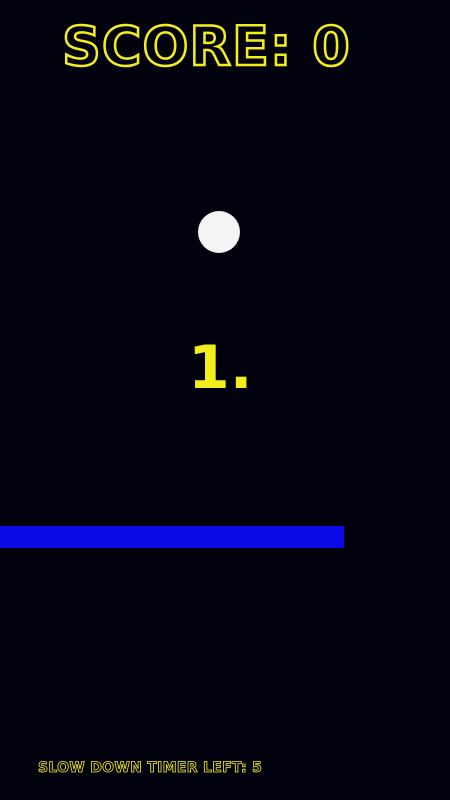 Image resolution: width=450 pixels, height=800 pixels. Describe the element at coordinates (206, 47) in the screenshot. I see `score-display: SCORE: 0` at that location.